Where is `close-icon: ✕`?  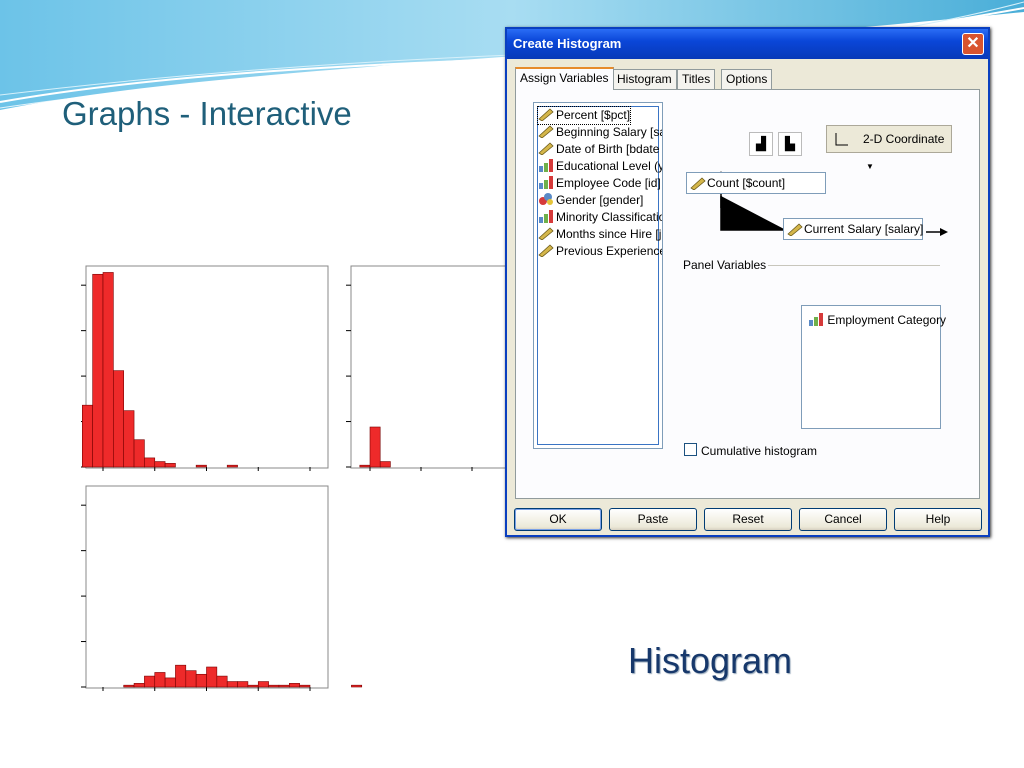
close-icon: ✕ is located at coordinates (973, 44).